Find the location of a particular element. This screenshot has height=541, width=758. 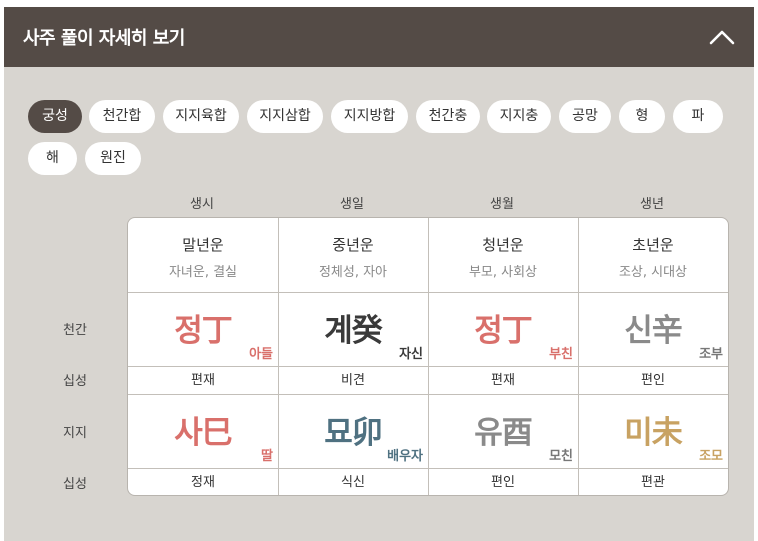

chip-hae: 해 is located at coordinates (52, 158).